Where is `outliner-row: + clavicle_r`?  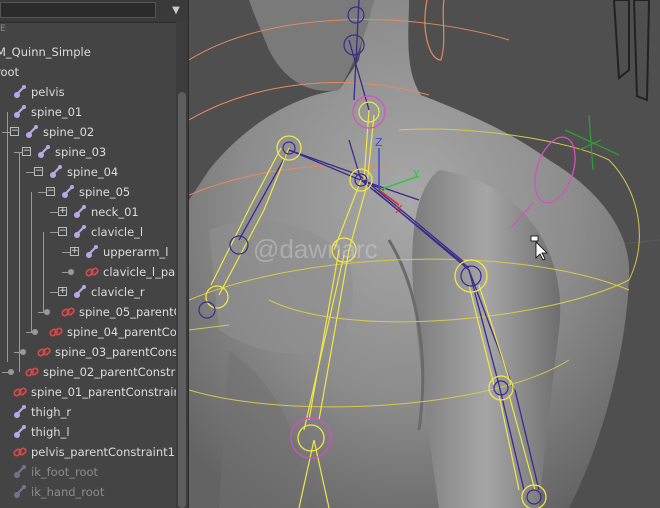
outliner-row: + clavicle_r is located at coordinates (88, 292).